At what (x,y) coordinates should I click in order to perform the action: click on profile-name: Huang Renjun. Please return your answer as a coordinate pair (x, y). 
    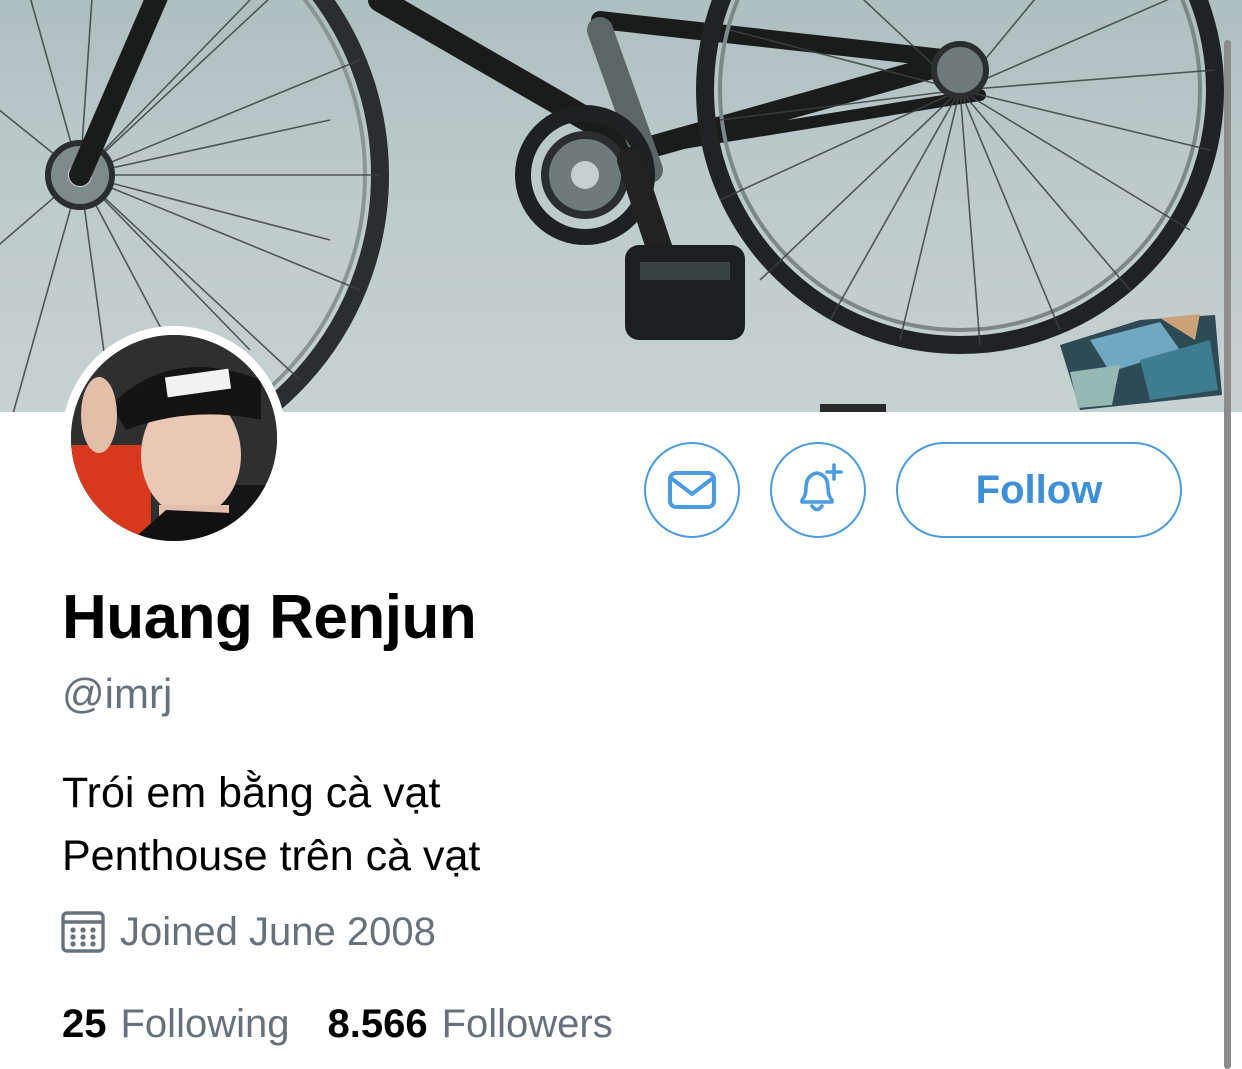
    Looking at the image, I should click on (269, 617).